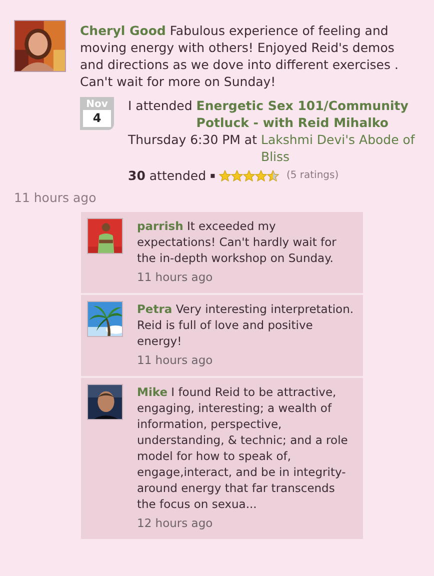 The width and height of the screenshot is (434, 576). I want to click on day-number: 4, so click(97, 118).